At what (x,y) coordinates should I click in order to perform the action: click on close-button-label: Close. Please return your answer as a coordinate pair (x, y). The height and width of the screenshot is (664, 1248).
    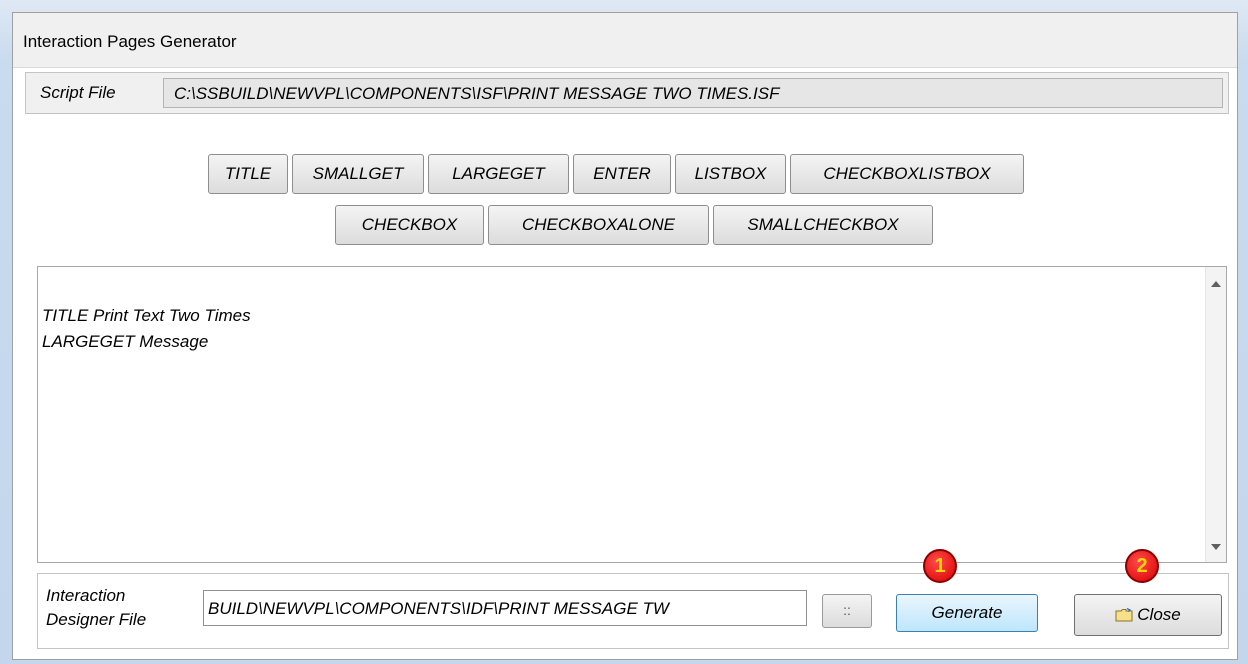
    Looking at the image, I should click on (1159, 614).